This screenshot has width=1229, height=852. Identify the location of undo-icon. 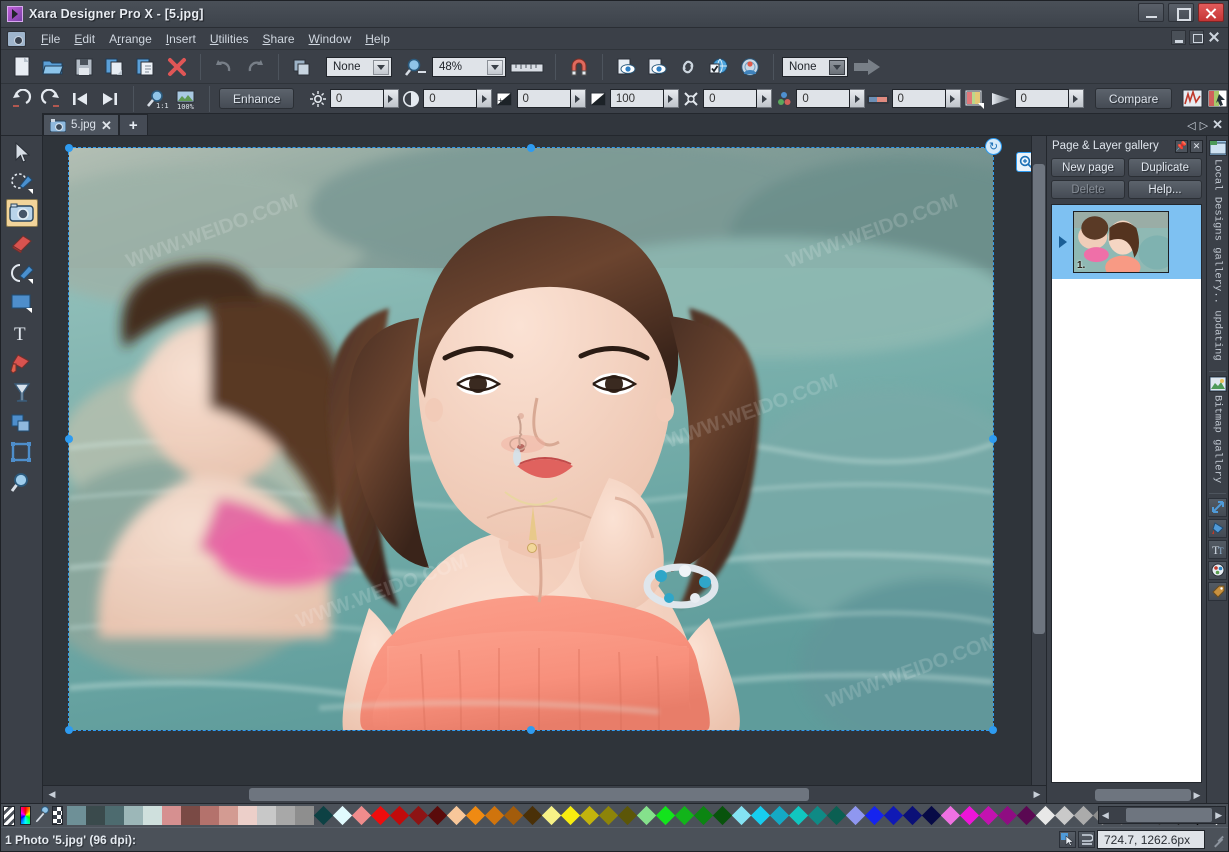
(224, 67).